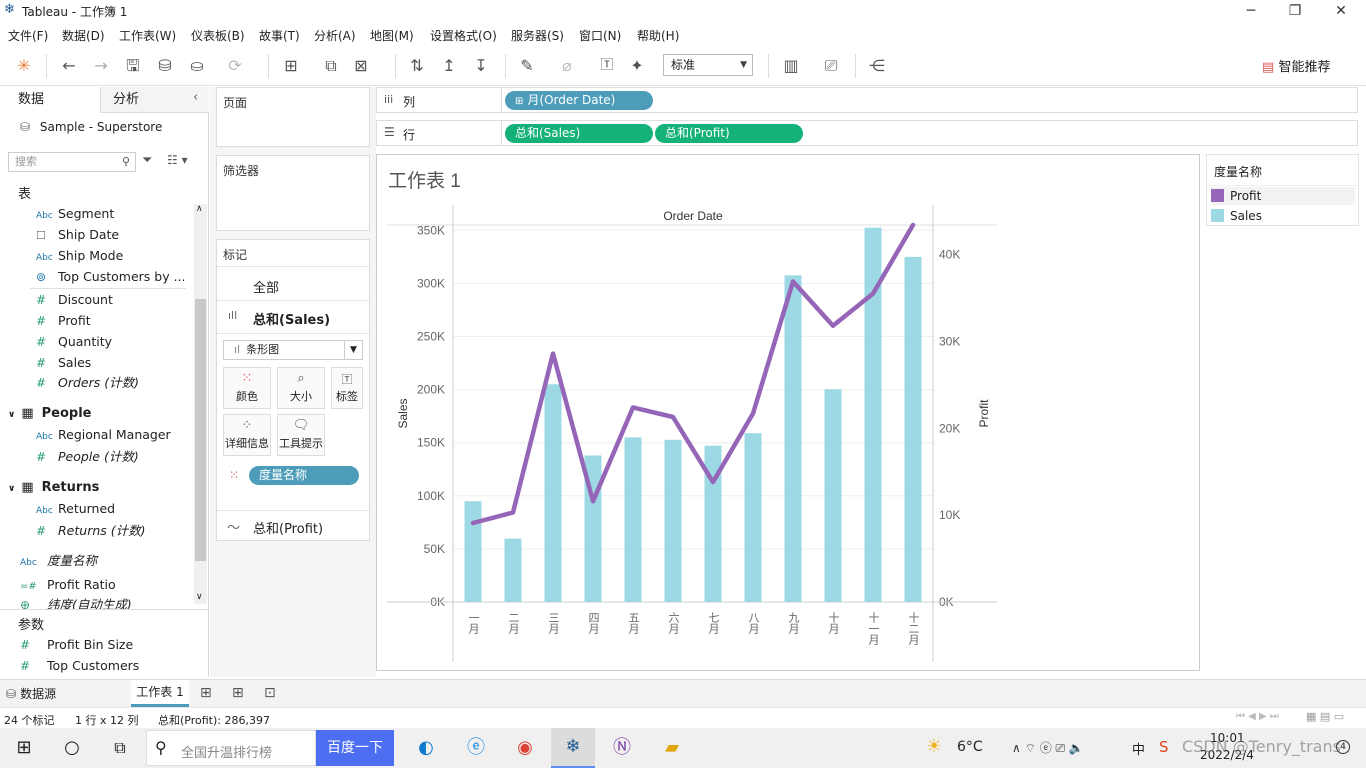 The width and height of the screenshot is (1366, 768). I want to click on field-search-input: 搜索 ⚲, so click(72, 162).